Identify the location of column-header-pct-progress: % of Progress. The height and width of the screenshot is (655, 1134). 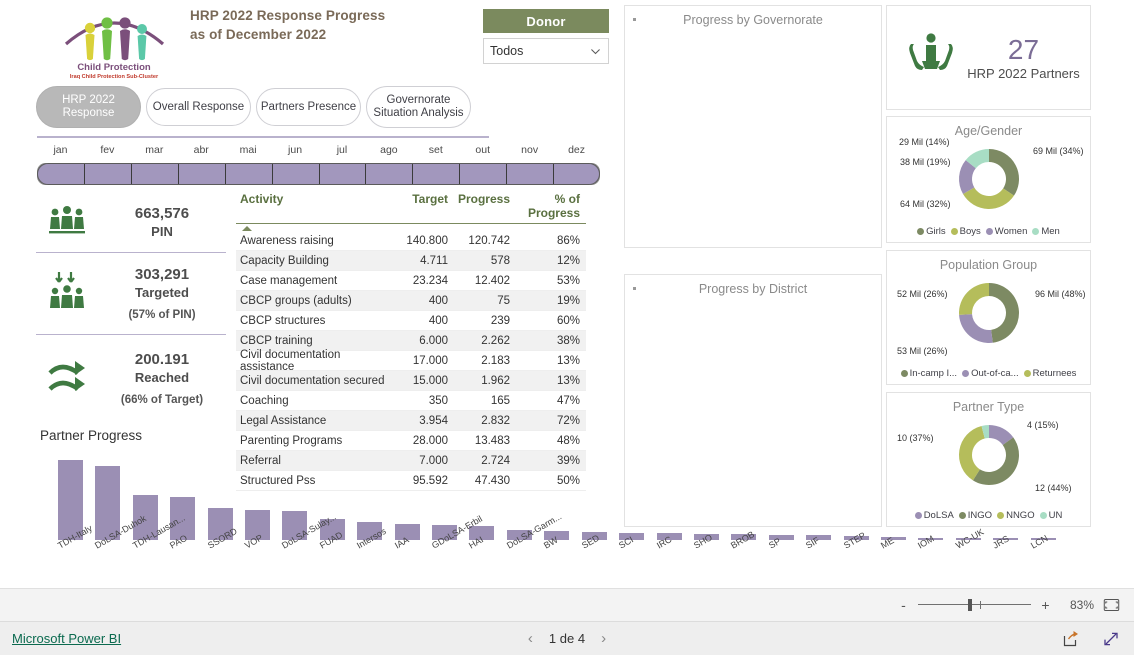
(551, 206).